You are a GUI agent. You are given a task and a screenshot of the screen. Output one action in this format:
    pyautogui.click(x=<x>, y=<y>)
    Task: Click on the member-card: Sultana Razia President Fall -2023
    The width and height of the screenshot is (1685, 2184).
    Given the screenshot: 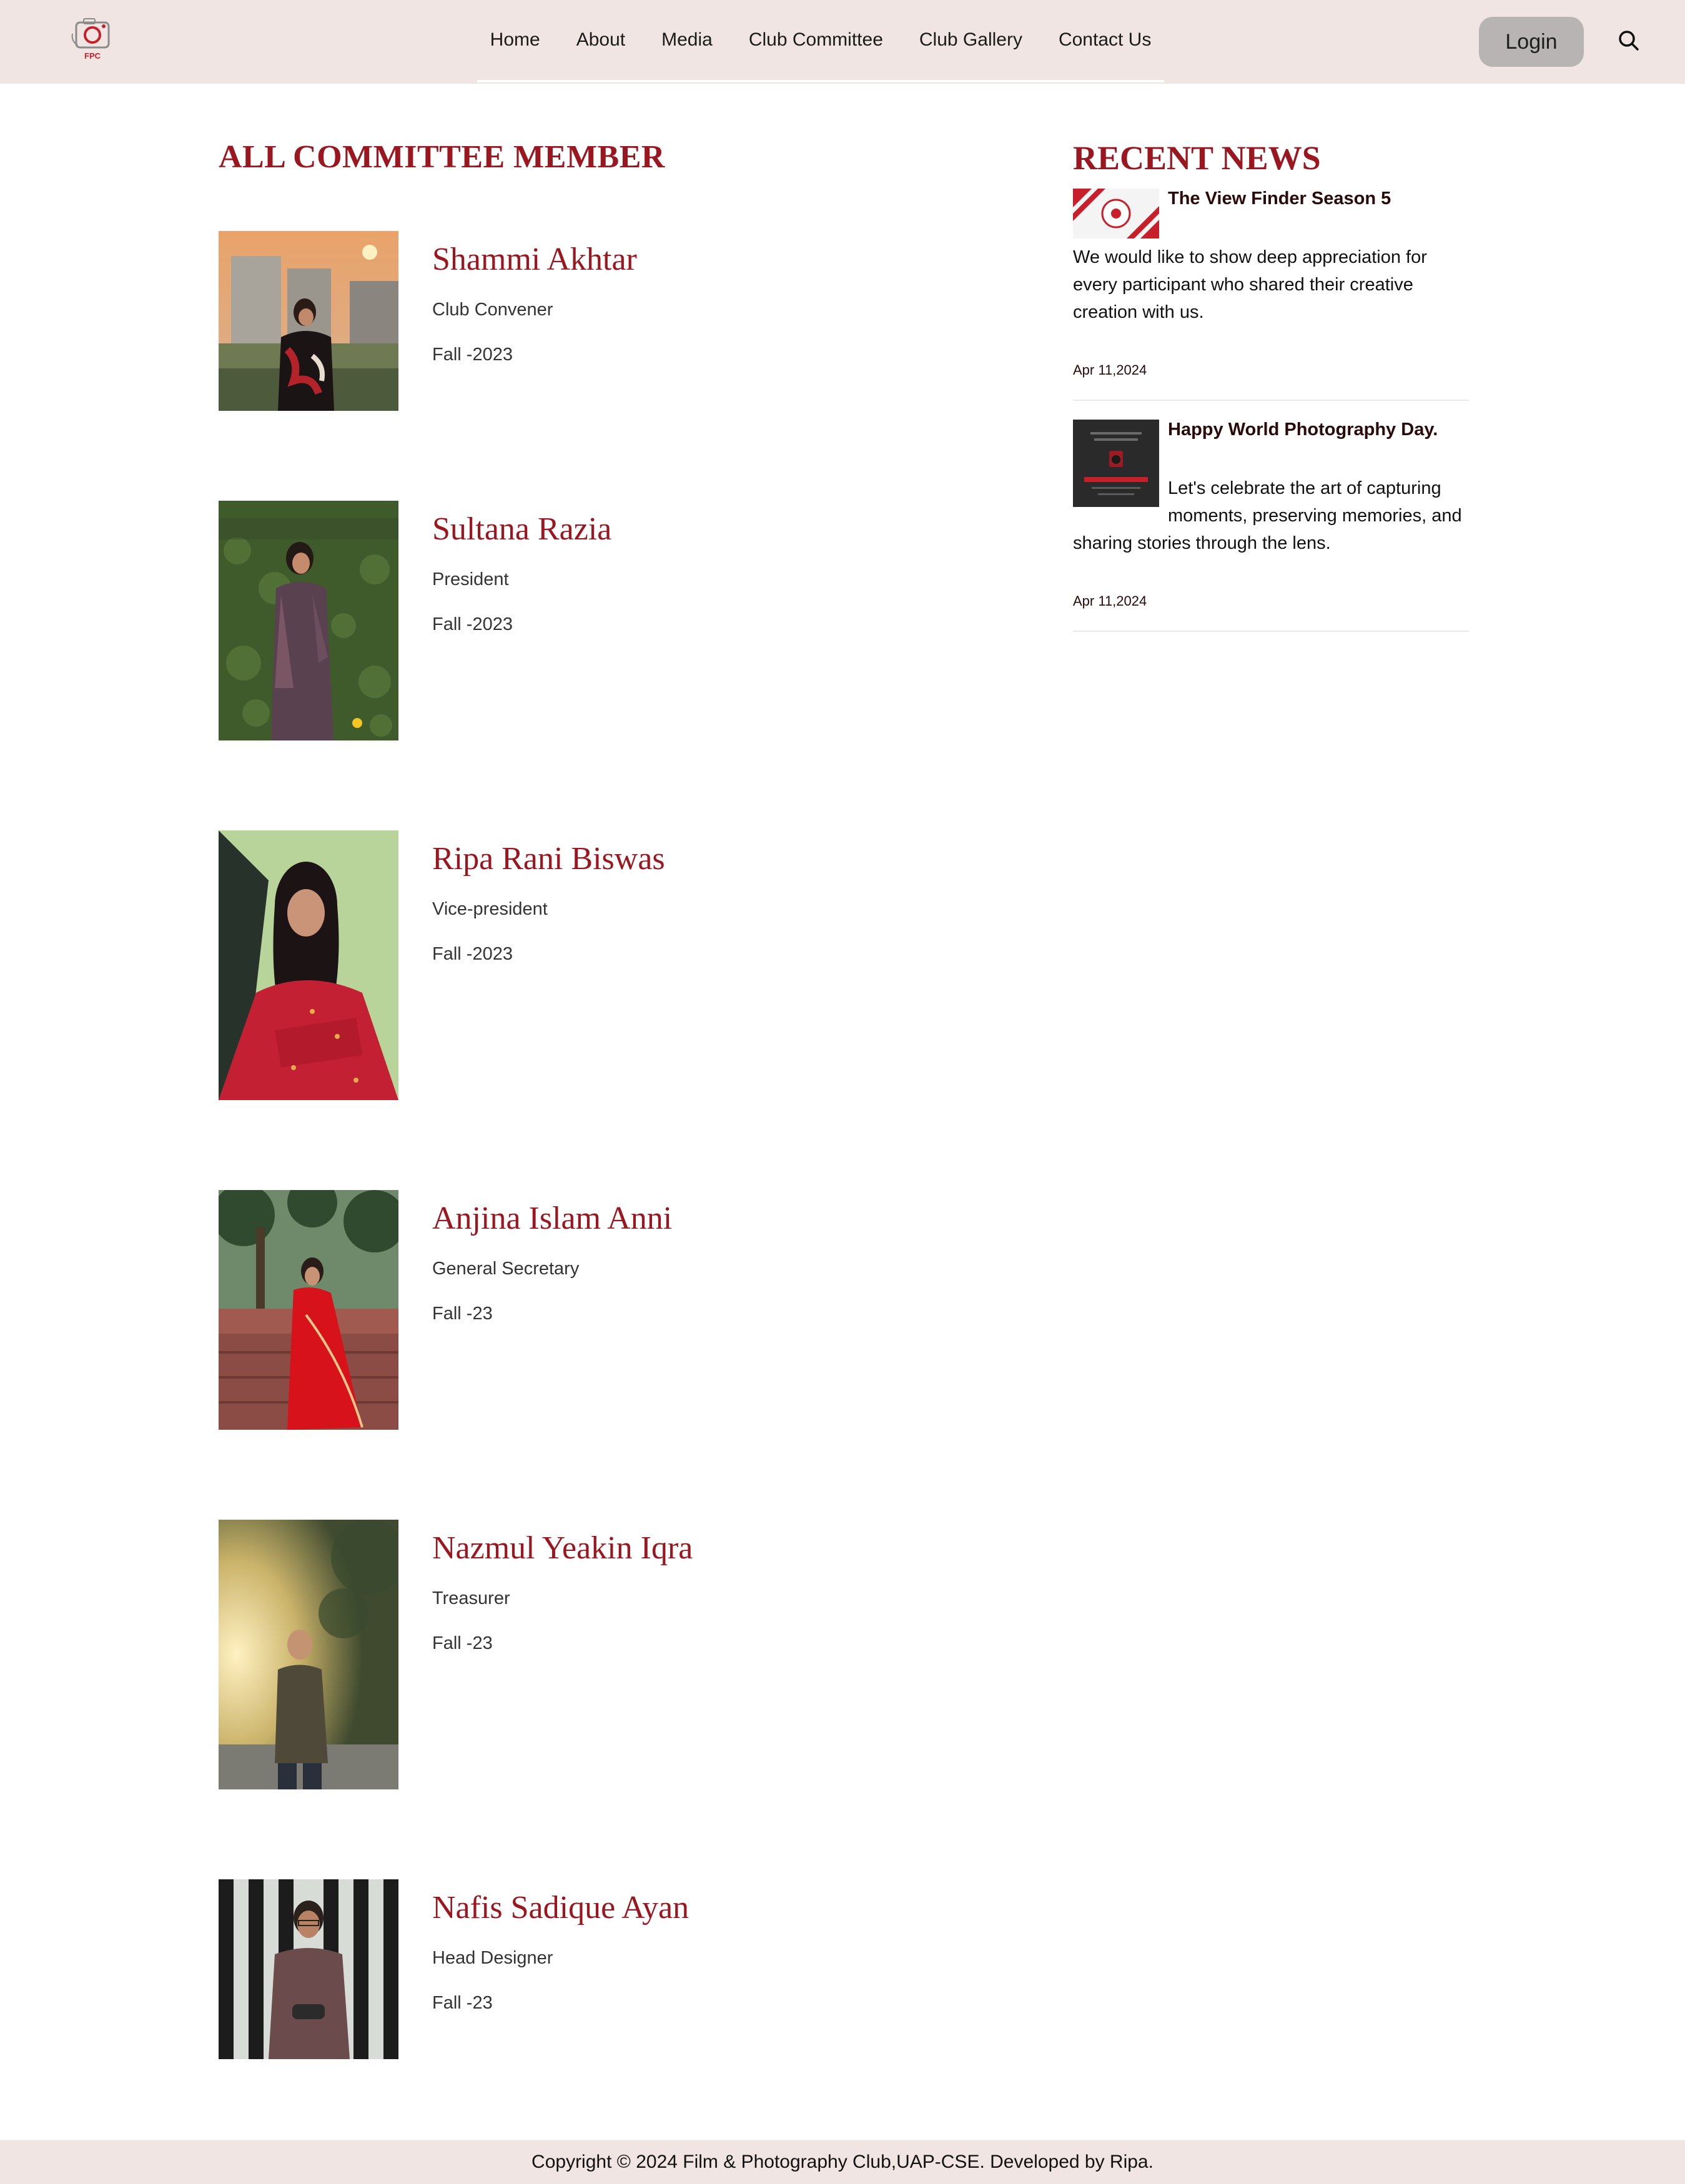 What is the action you would take?
    pyautogui.click(x=500, y=620)
    